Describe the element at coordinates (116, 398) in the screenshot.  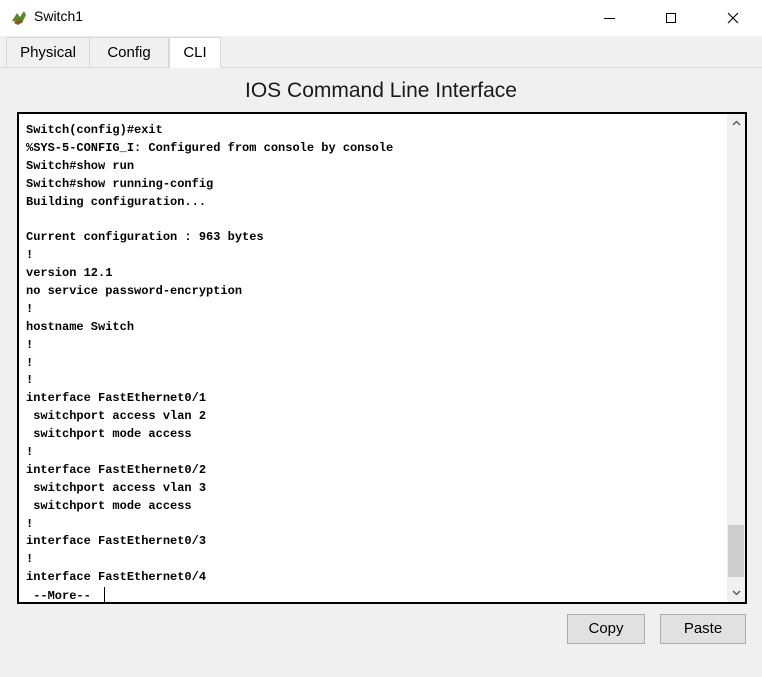
I see `terminal-line: interface FastEthernet0/1` at that location.